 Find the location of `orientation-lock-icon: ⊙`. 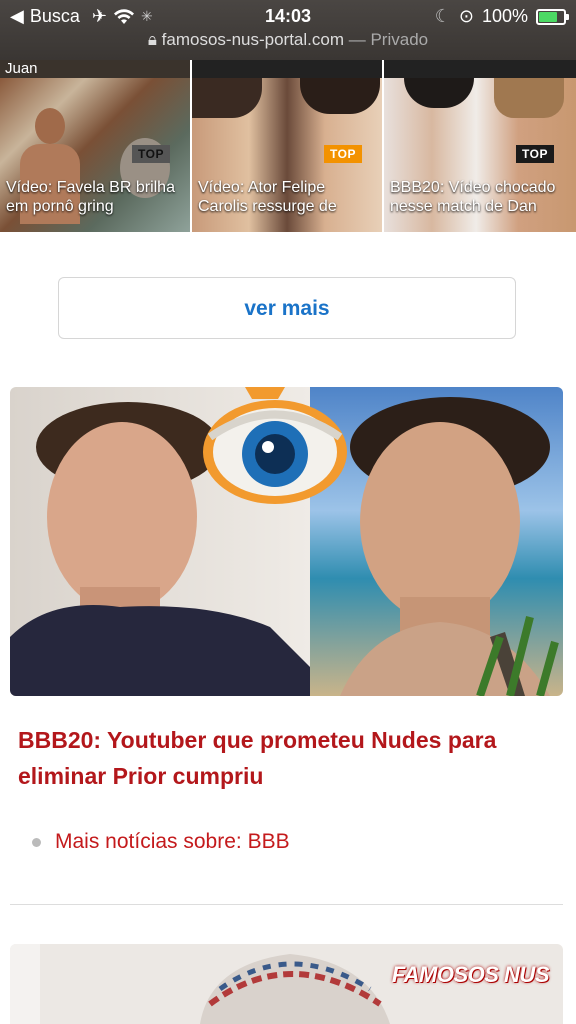

orientation-lock-icon: ⊙ is located at coordinates (466, 16).